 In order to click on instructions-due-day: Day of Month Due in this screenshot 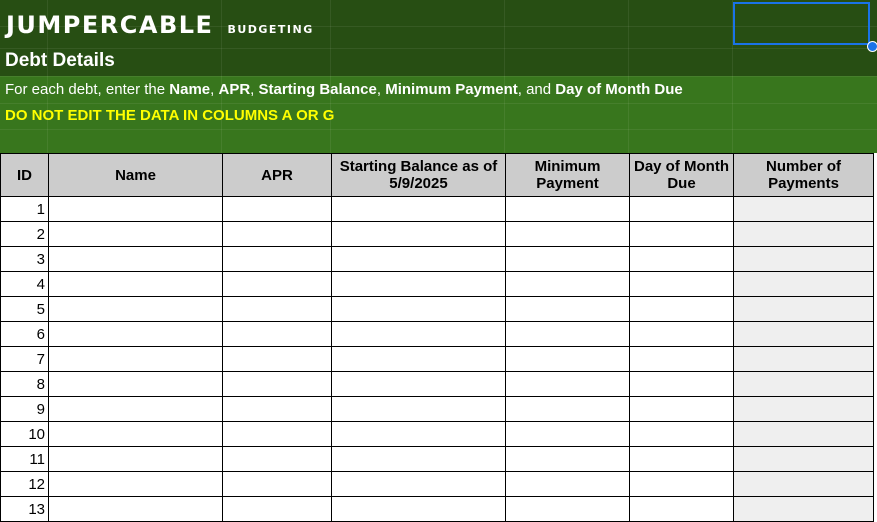, I will do `click(619, 89)`.